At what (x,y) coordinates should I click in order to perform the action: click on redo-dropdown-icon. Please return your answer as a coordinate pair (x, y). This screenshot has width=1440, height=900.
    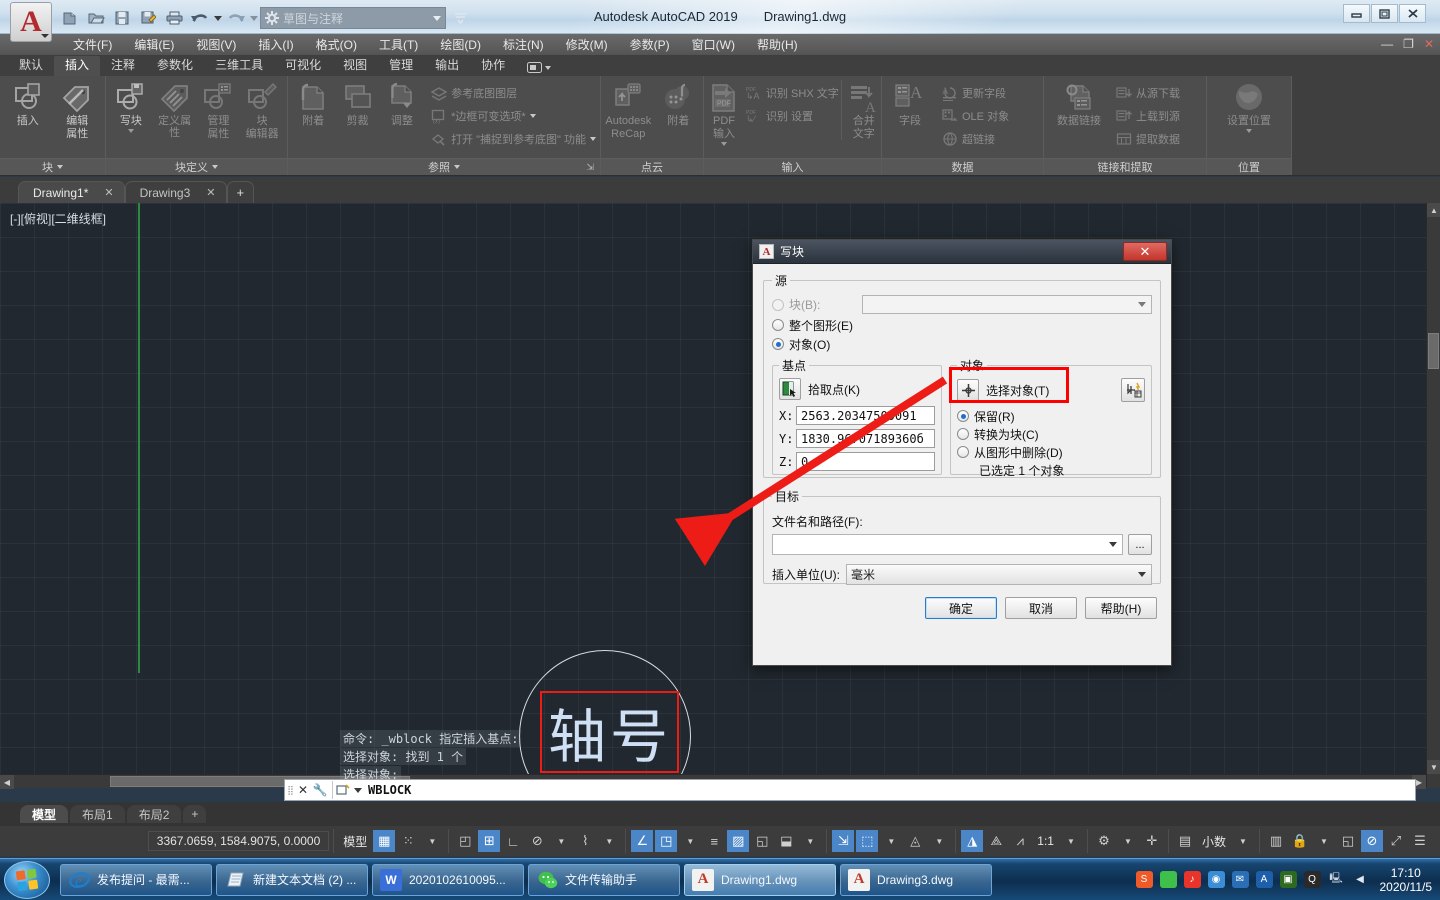
    Looking at the image, I should click on (254, 18).